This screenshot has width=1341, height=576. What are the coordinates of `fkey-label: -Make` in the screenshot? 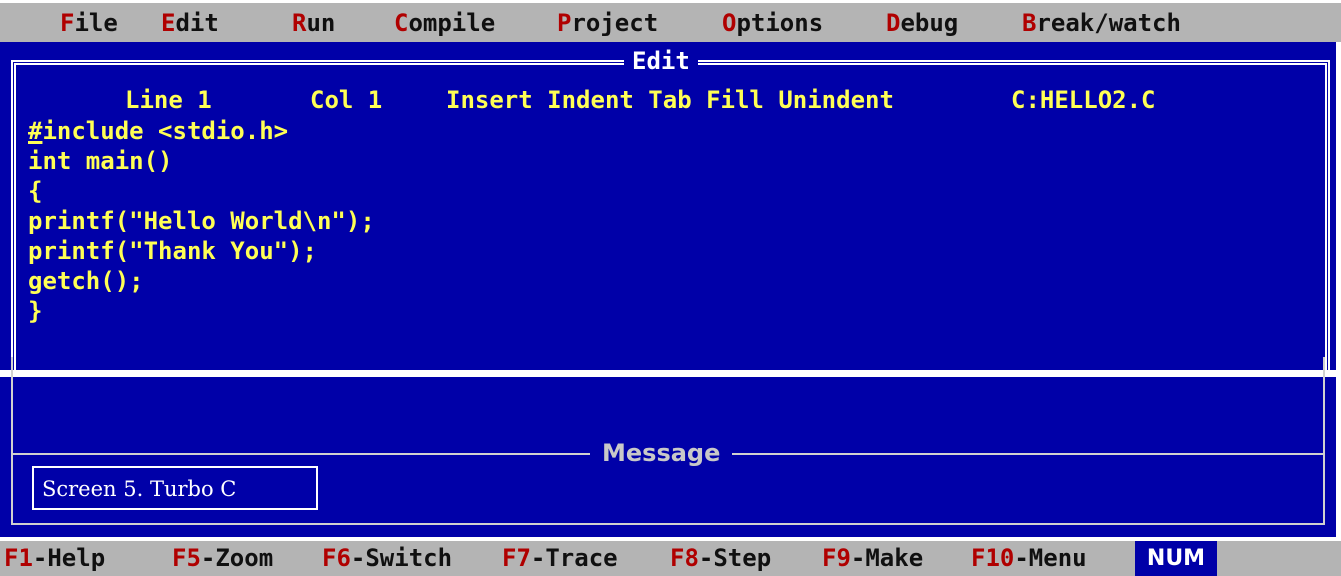 It's located at (887, 558).